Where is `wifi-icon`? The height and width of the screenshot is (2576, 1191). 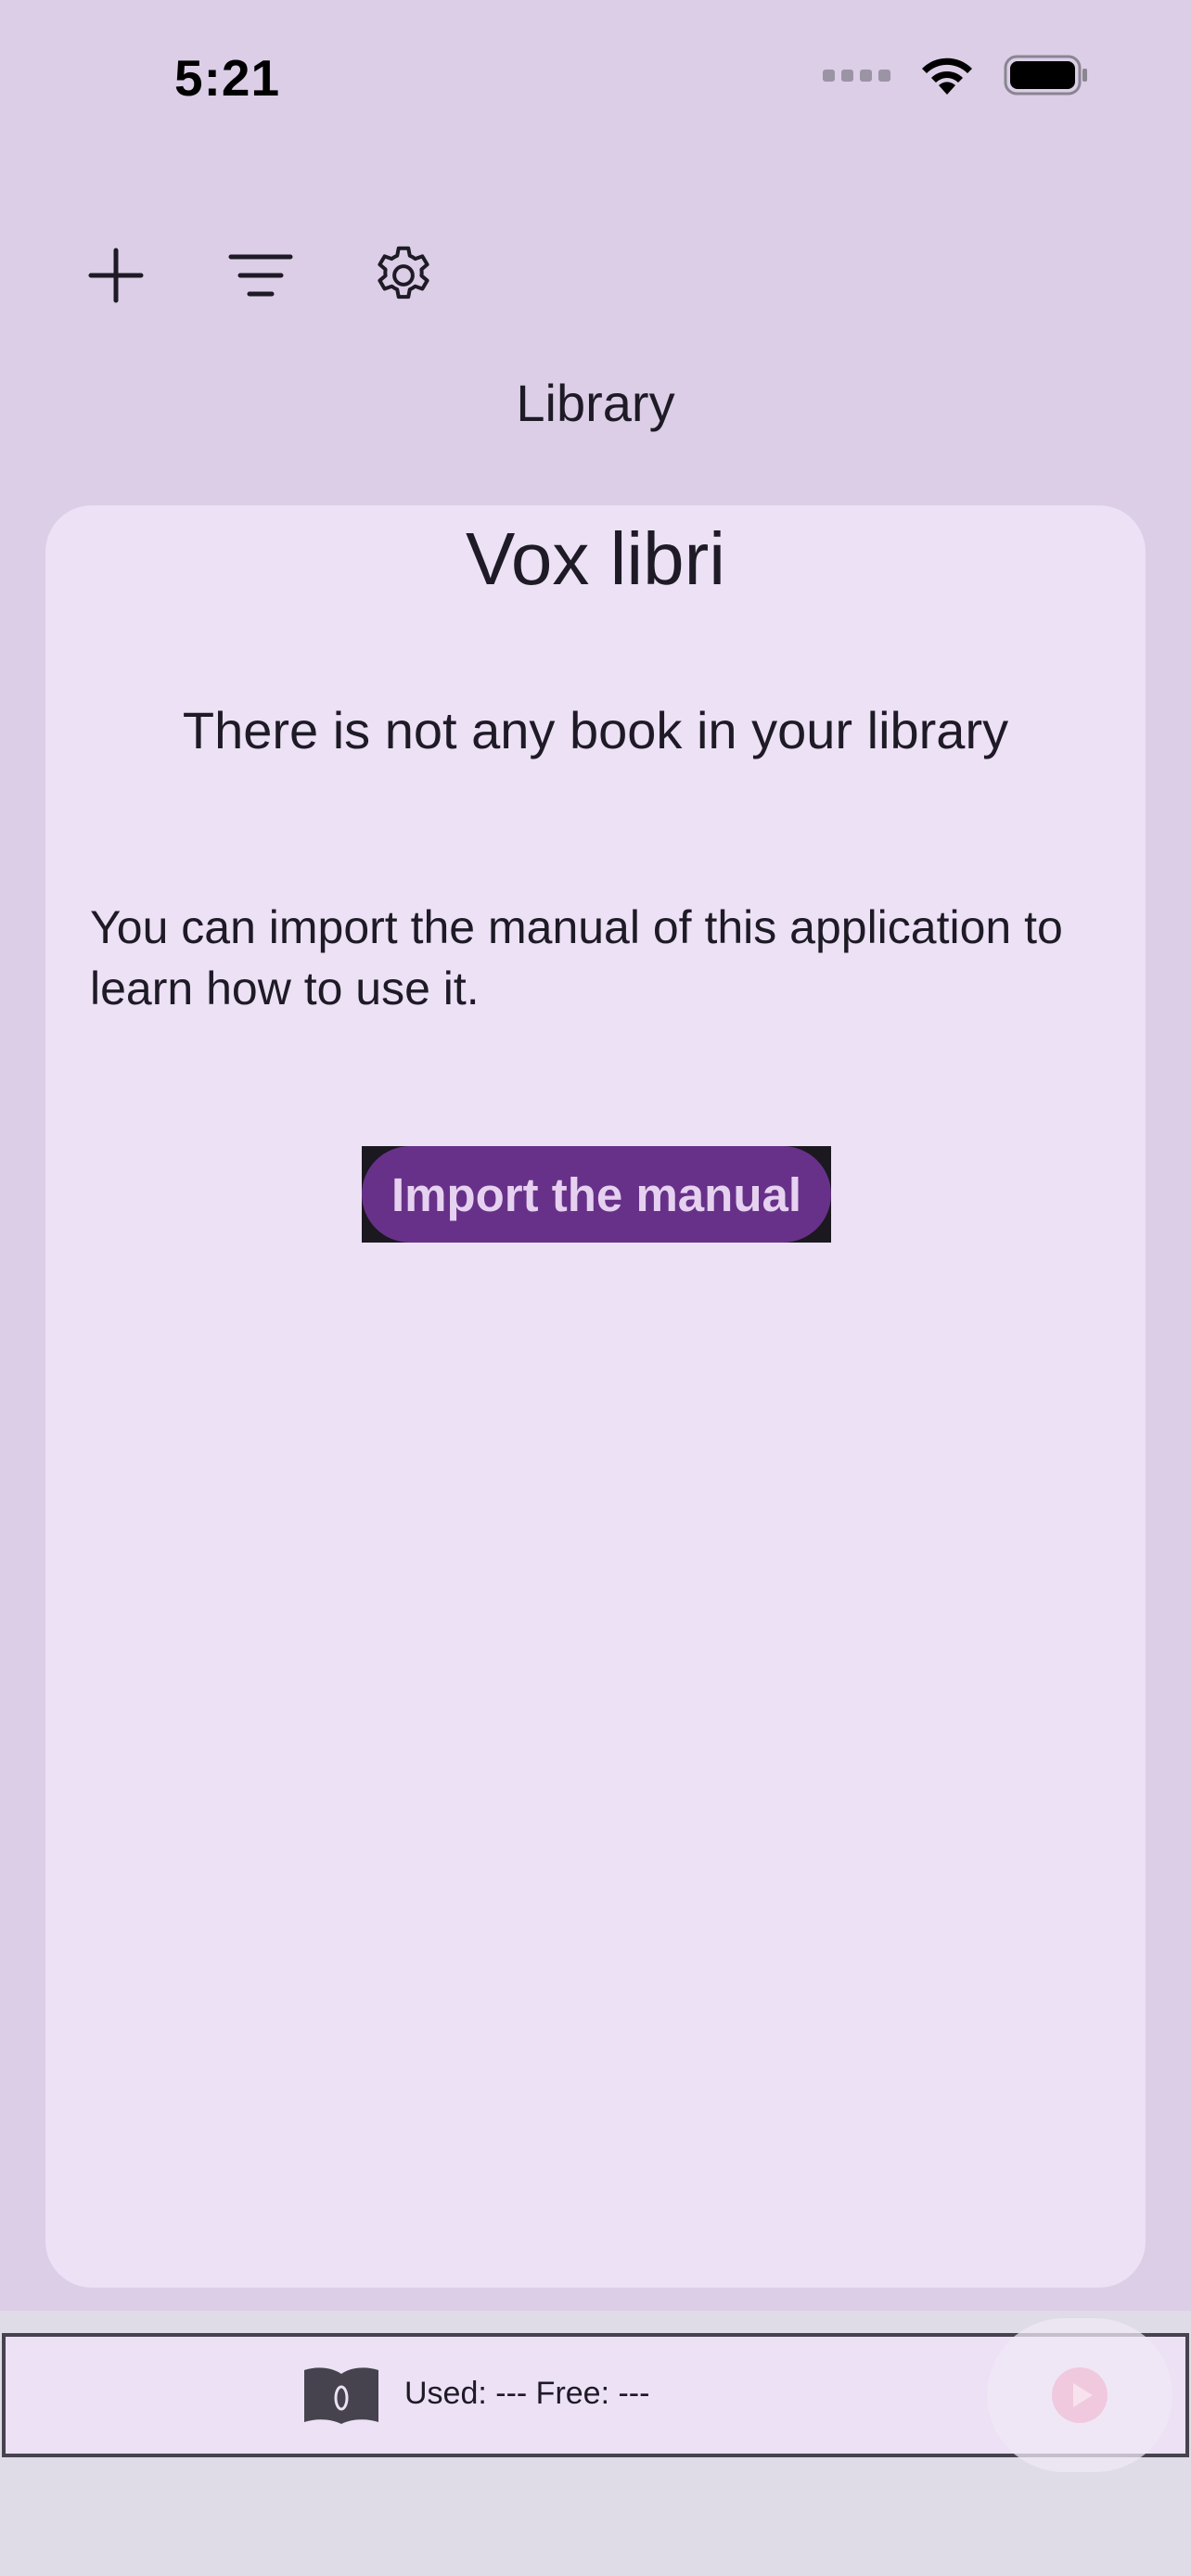 wifi-icon is located at coordinates (947, 76).